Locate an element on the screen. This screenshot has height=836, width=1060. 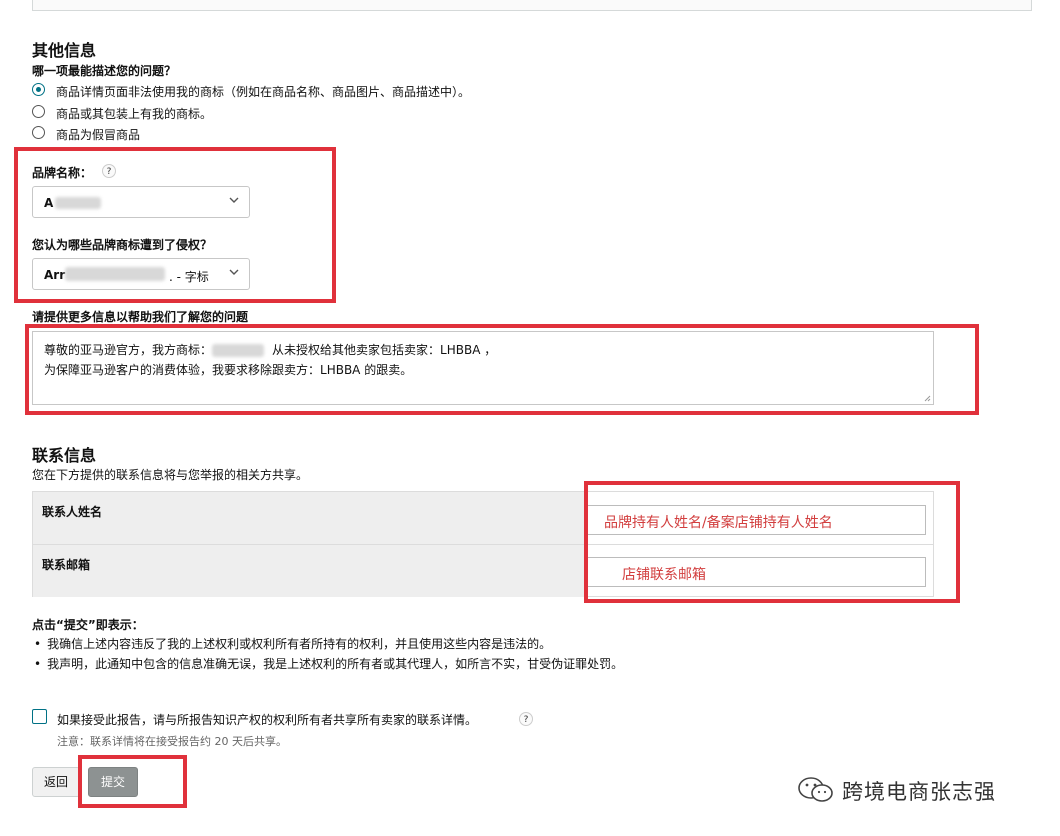
other-info-heading: 其他信息 is located at coordinates (64, 50).